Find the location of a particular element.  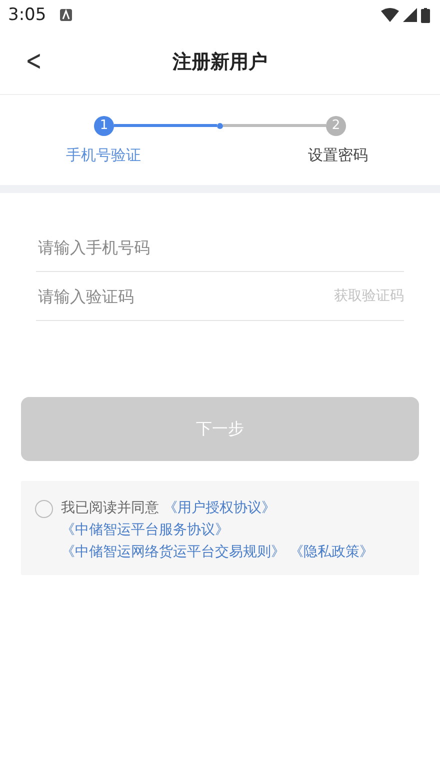

back-button: < is located at coordinates (34, 60).